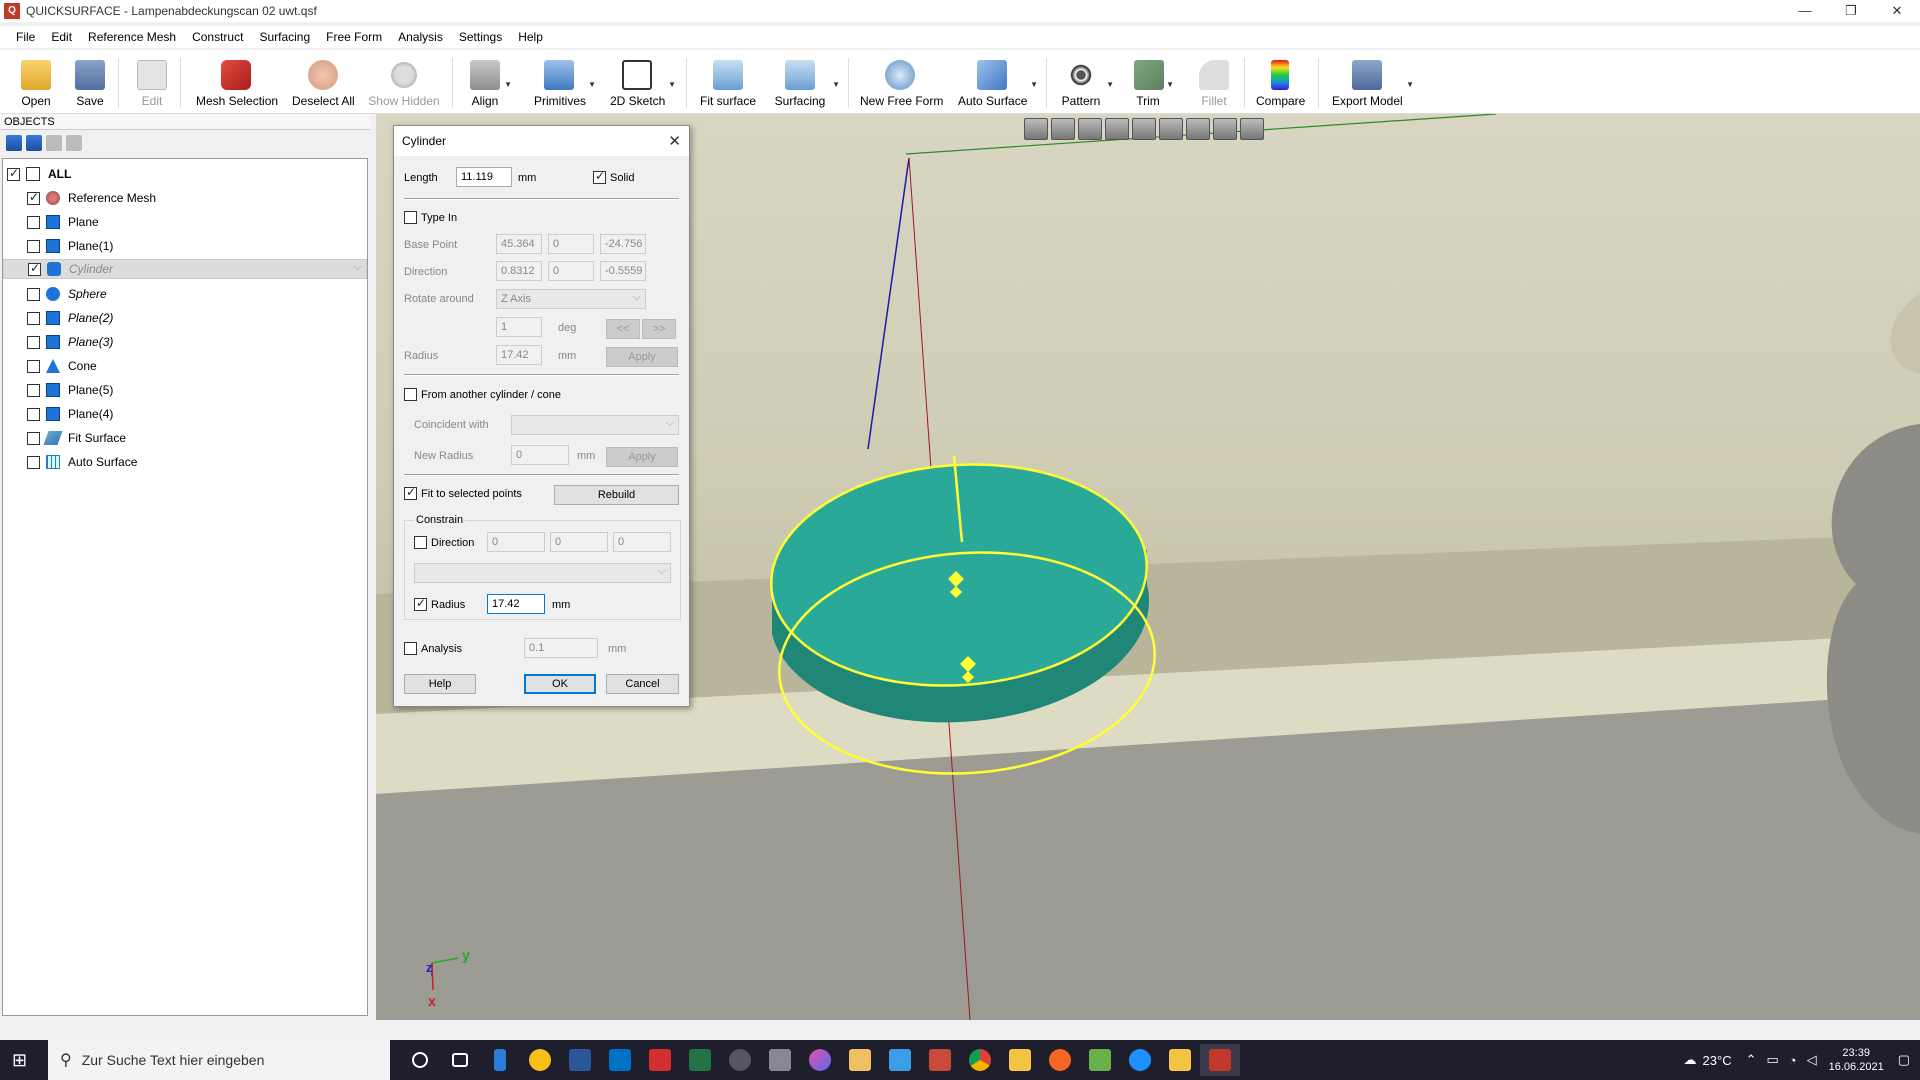 The width and height of the screenshot is (1920, 1080). What do you see at coordinates (54, 143) in the screenshot?
I see `expand-icon` at bounding box center [54, 143].